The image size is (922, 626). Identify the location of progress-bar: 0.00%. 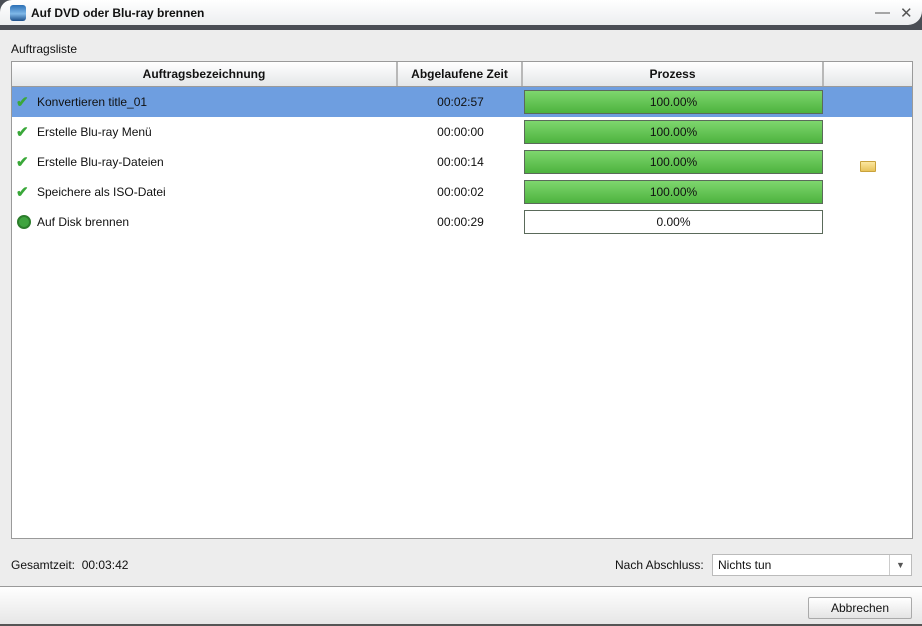
(673, 222).